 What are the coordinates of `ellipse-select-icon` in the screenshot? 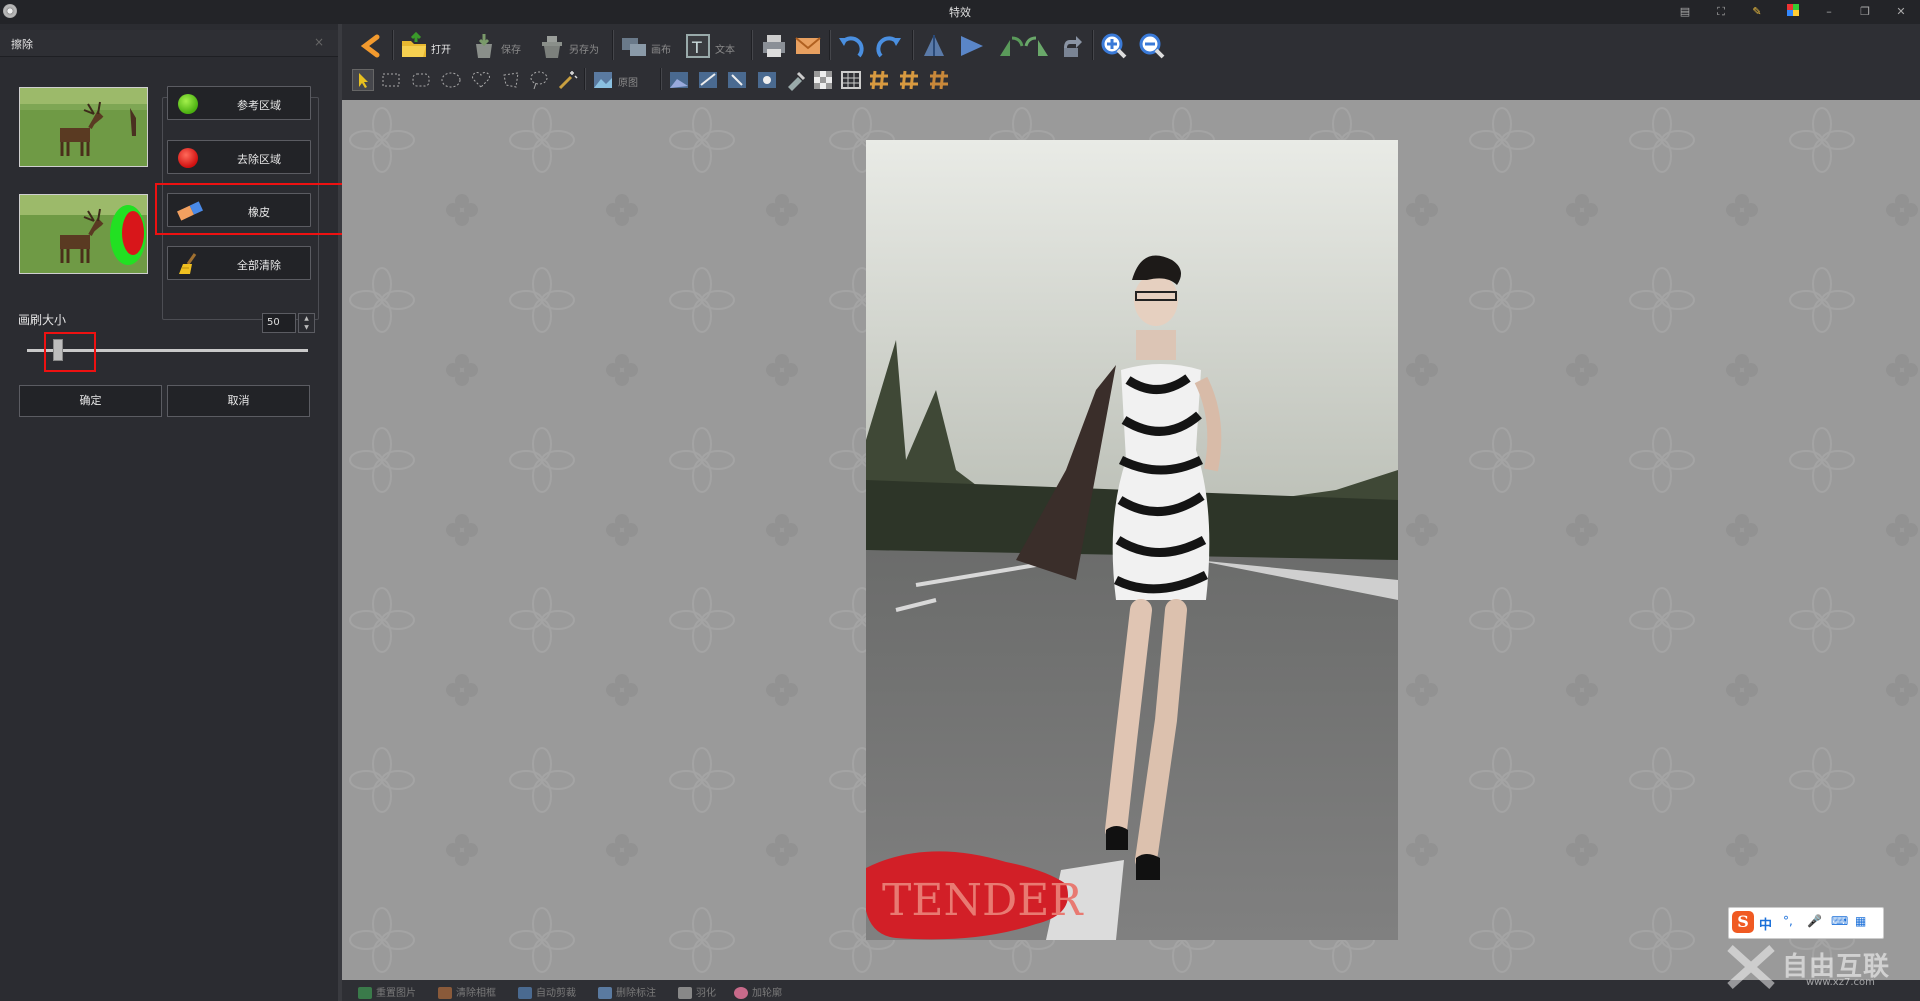 It's located at (451, 80).